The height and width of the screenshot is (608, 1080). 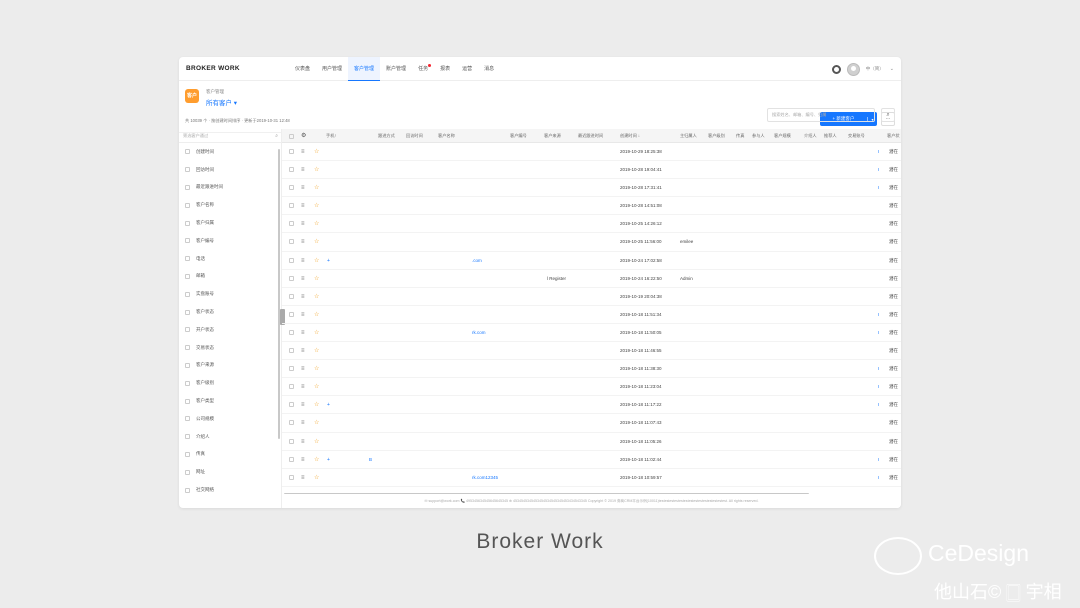 What do you see at coordinates (893, 136) in the screenshot?
I see `column-header: 客户状` at bounding box center [893, 136].